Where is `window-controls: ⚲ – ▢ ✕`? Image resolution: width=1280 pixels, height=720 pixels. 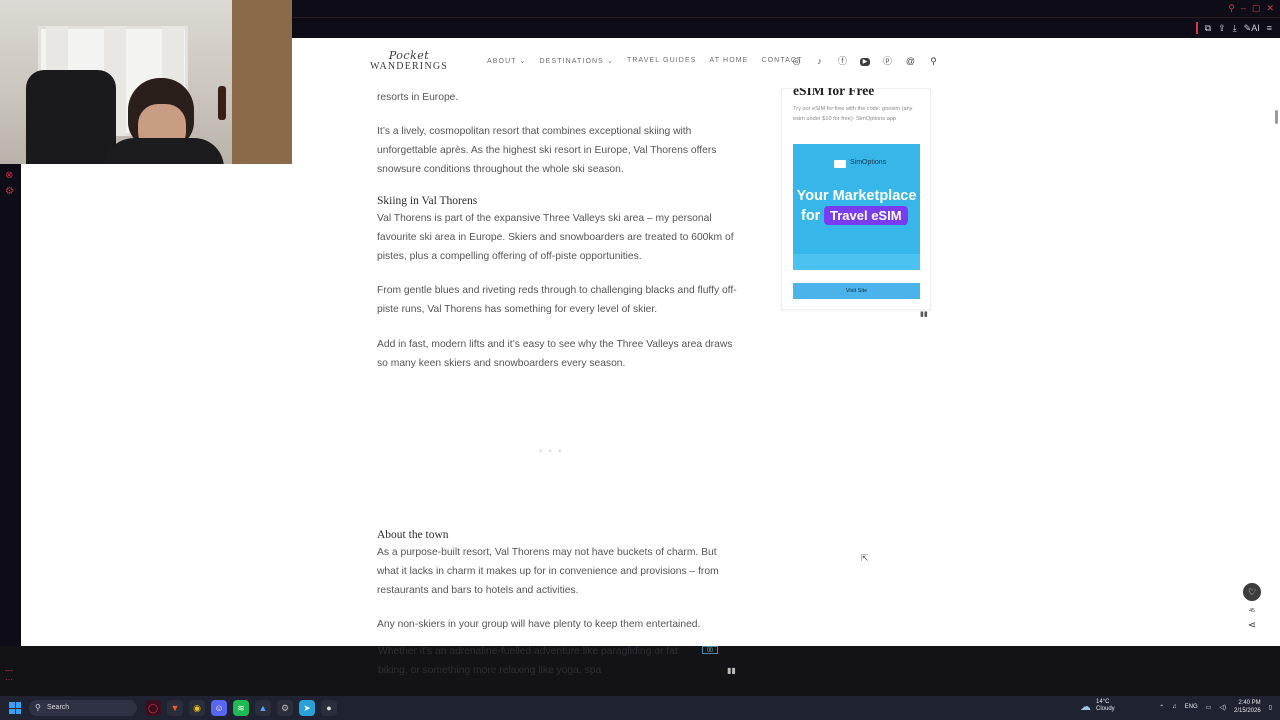 window-controls: ⚲ – ▢ ✕ is located at coordinates (1251, 8).